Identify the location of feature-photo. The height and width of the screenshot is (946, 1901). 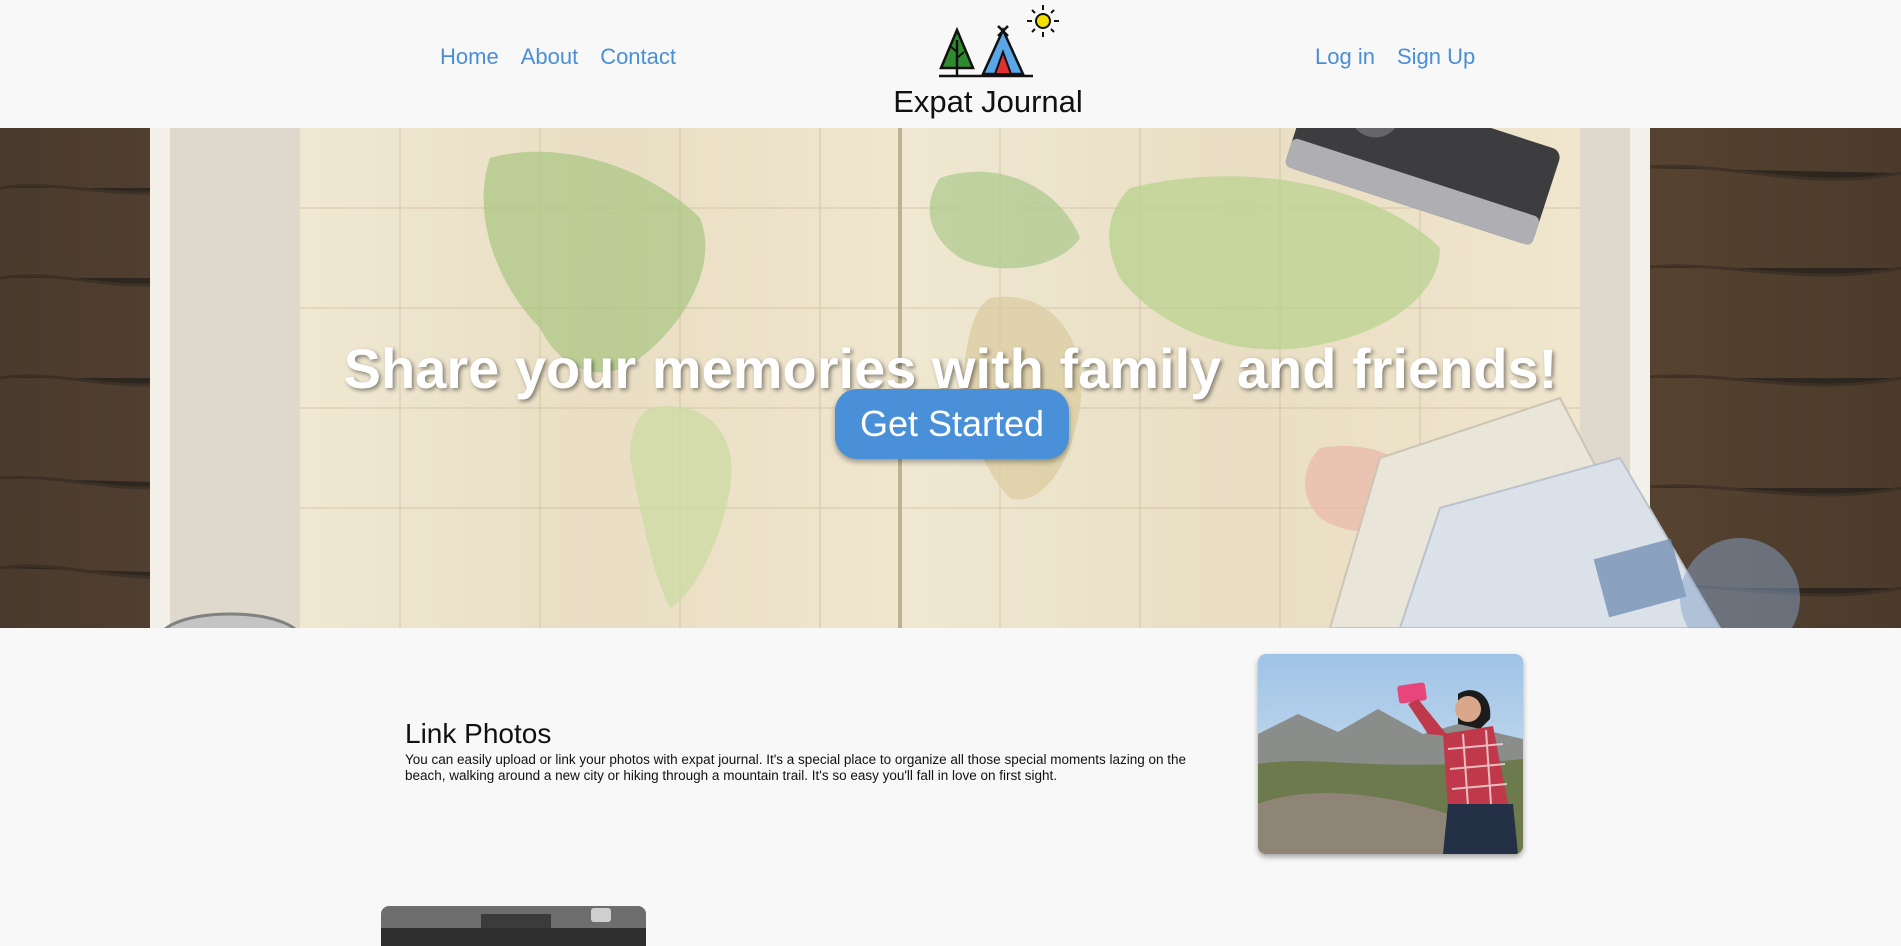
(1390, 754).